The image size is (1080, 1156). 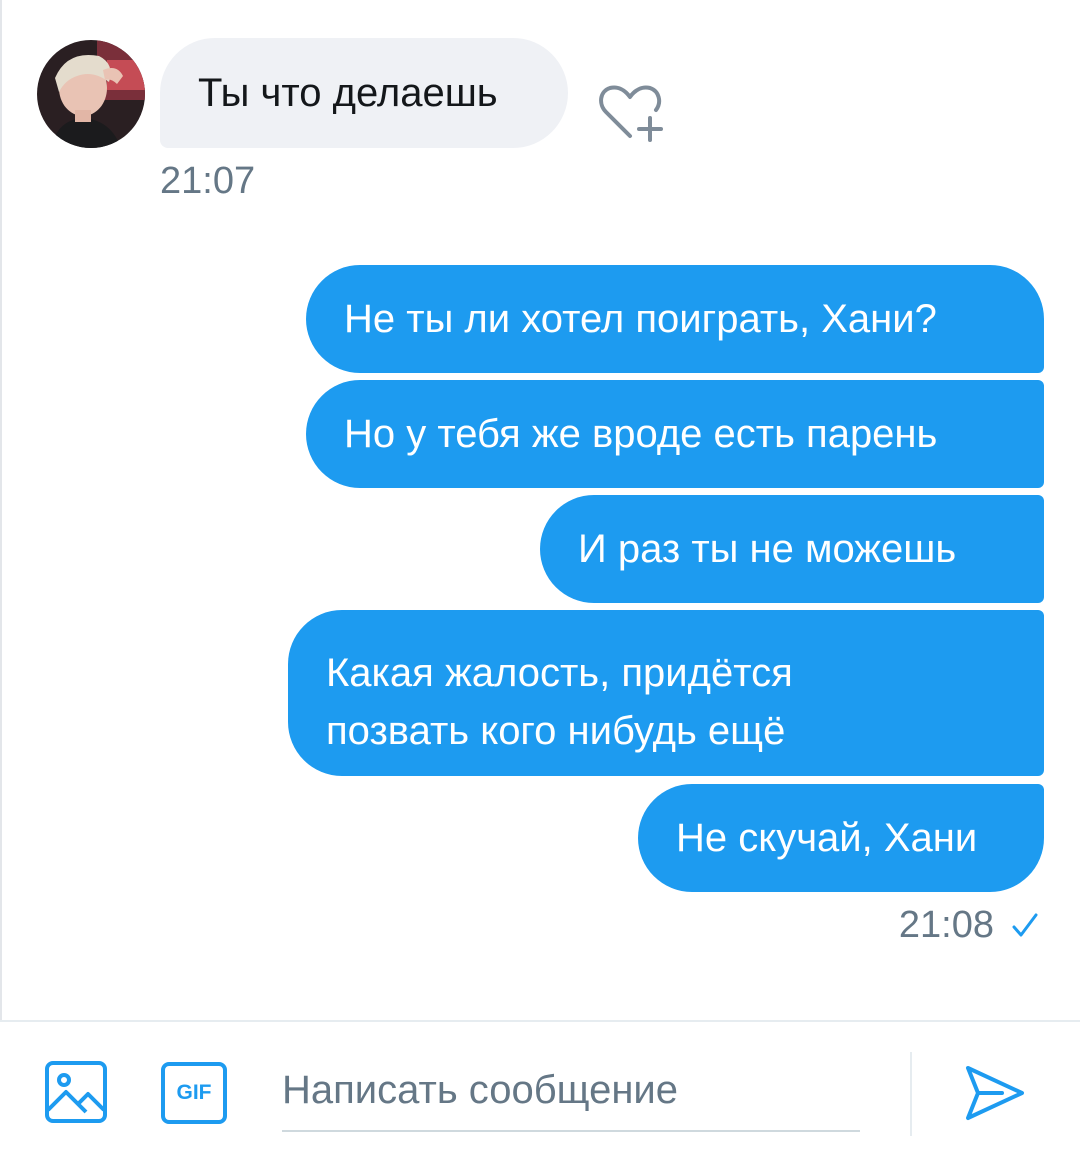 What do you see at coordinates (348, 93) in the screenshot?
I see `incoming-message-text: Ты что делаешь` at bounding box center [348, 93].